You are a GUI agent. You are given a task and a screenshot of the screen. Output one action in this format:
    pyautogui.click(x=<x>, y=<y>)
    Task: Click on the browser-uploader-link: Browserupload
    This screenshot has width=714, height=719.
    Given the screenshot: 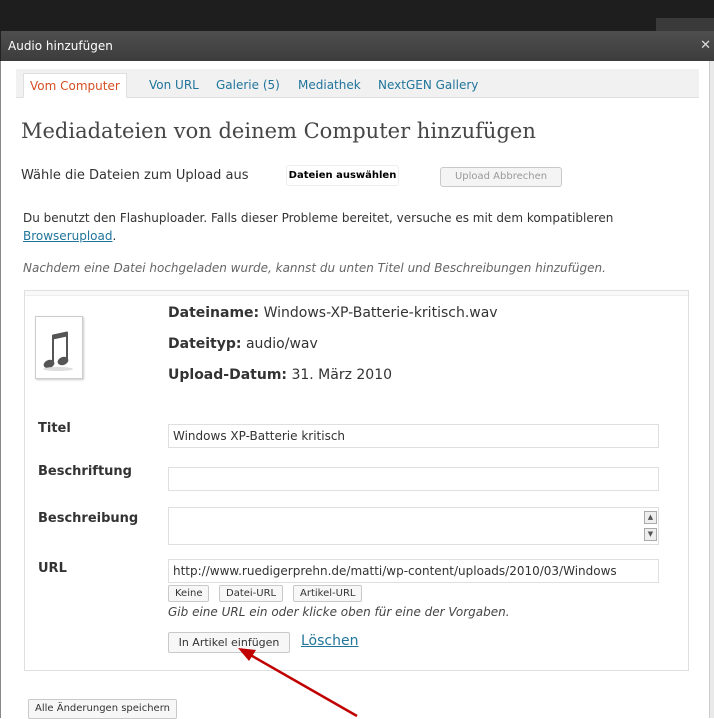 What is the action you would take?
    pyautogui.click(x=68, y=236)
    